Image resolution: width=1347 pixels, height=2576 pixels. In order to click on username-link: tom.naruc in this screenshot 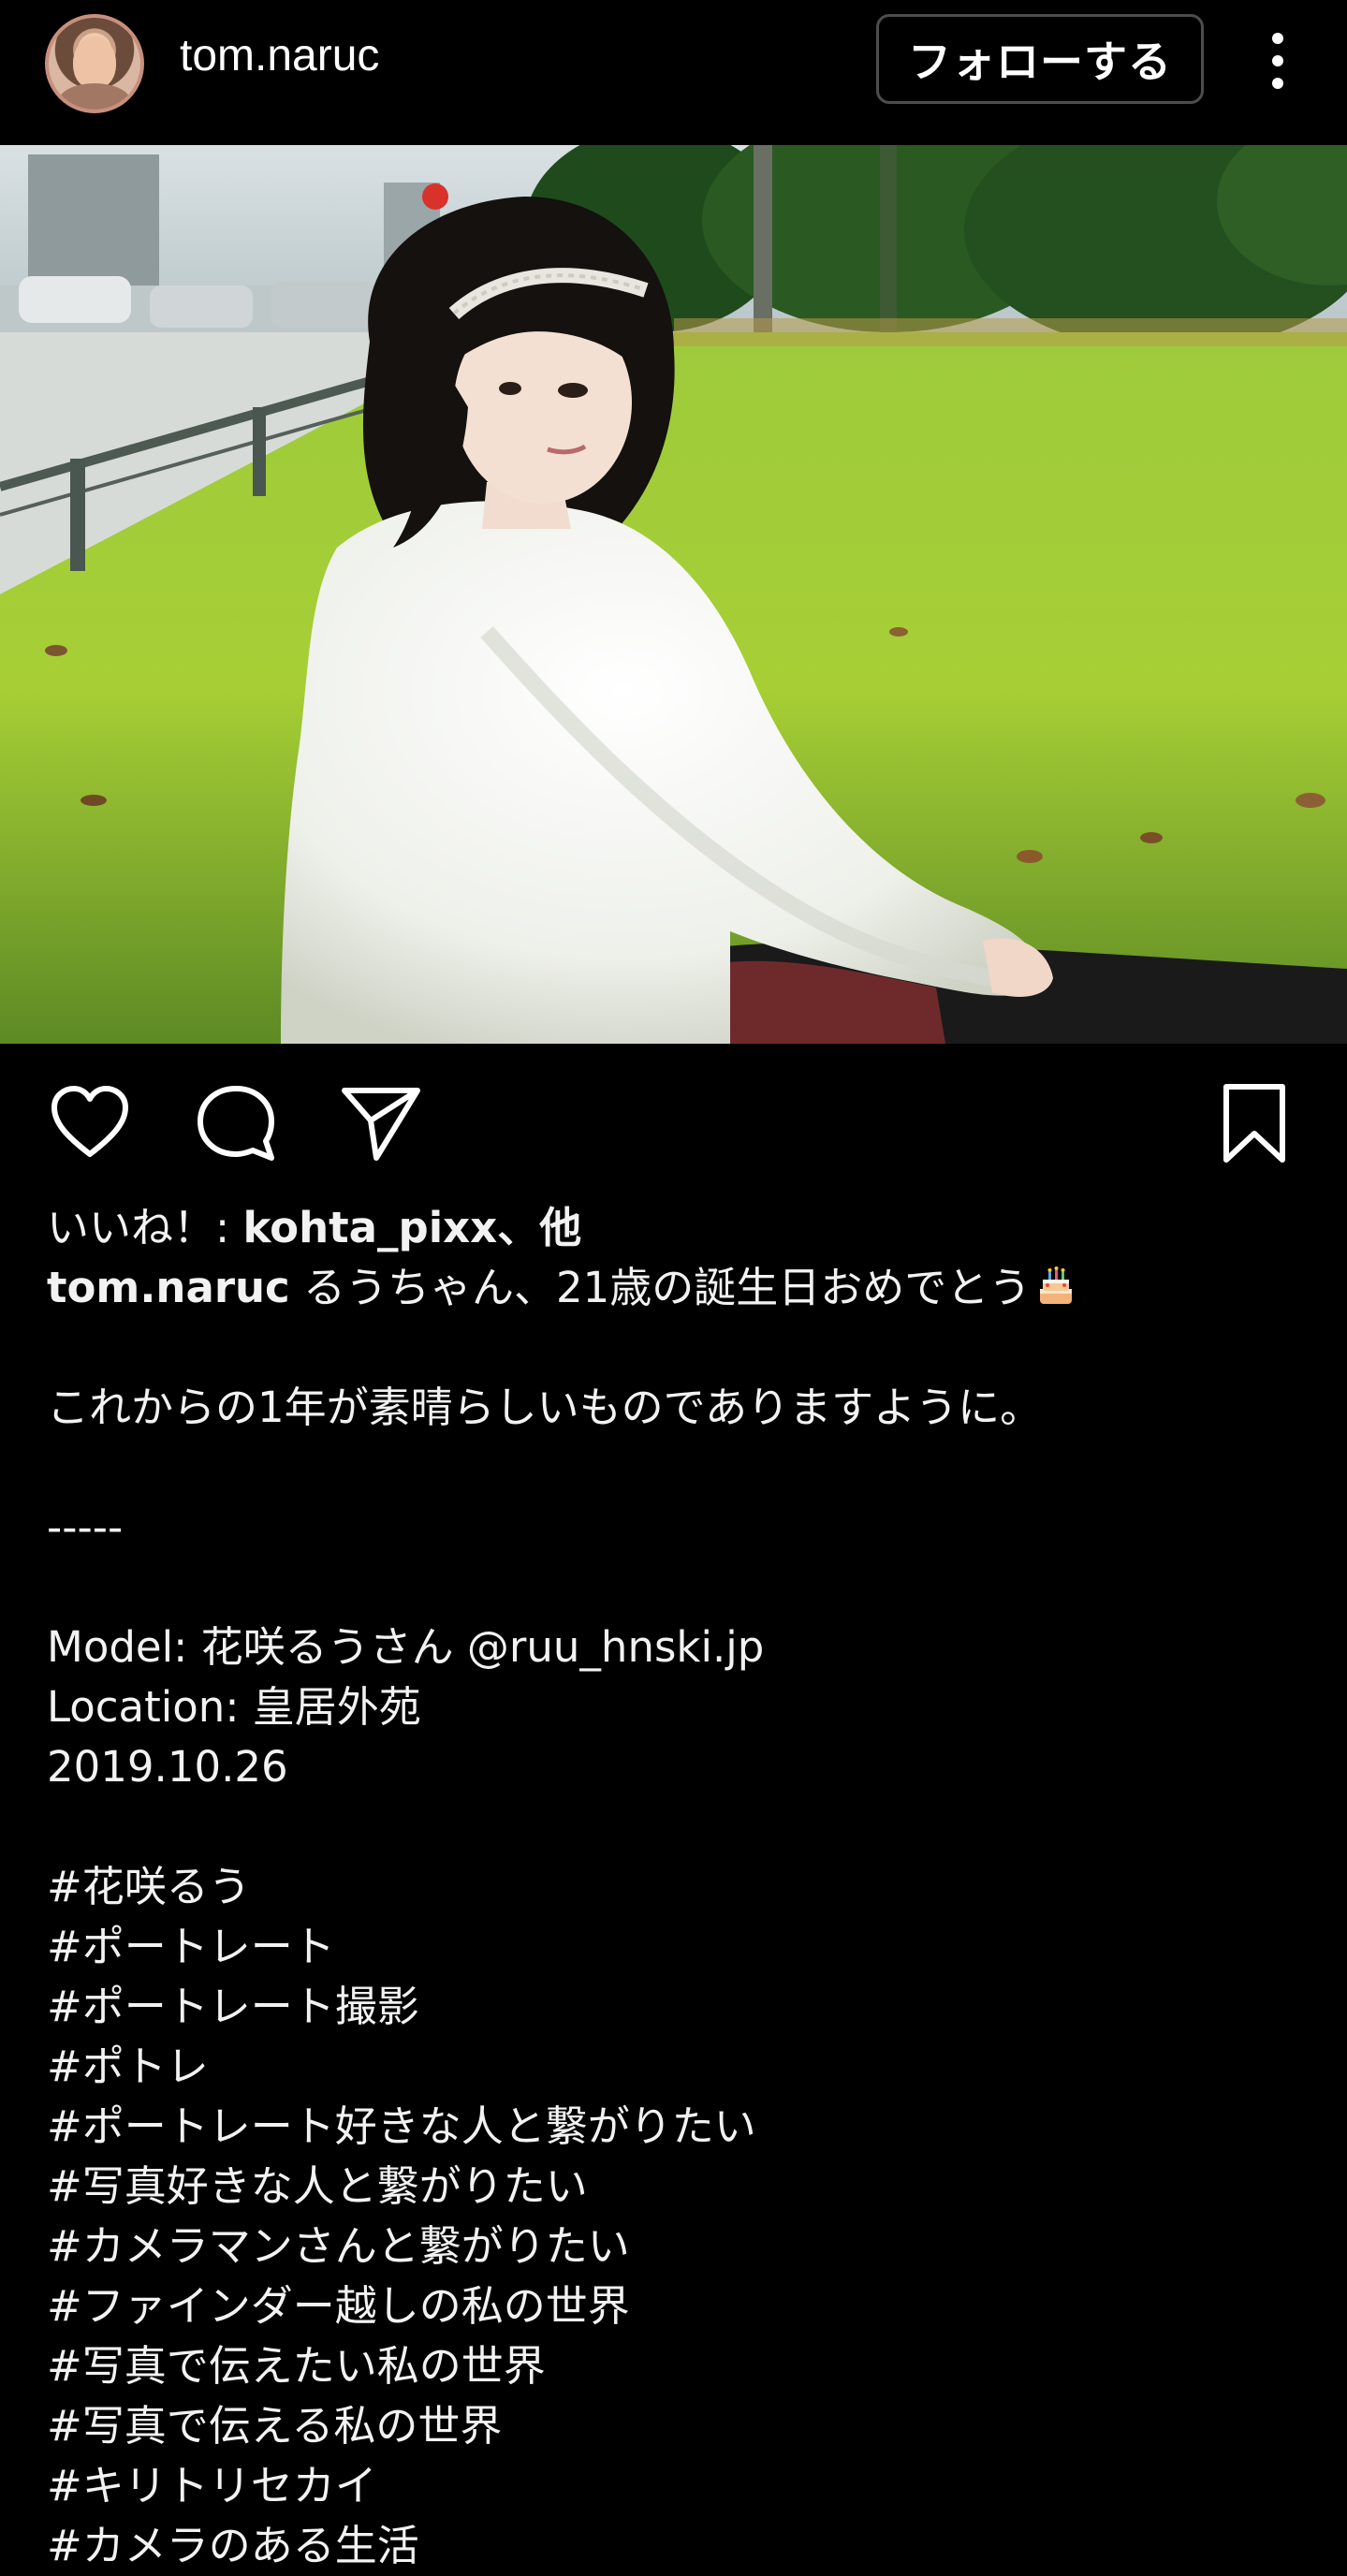, I will do `click(279, 55)`.